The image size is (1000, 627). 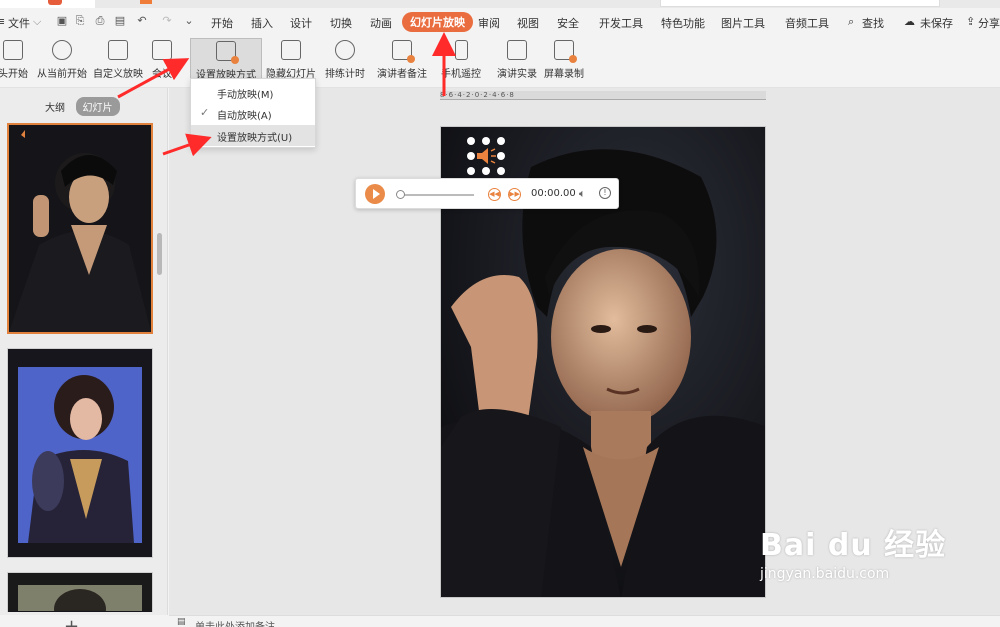 I want to click on panel-tabs: 大纲 幻灯片, so click(x=79, y=106).